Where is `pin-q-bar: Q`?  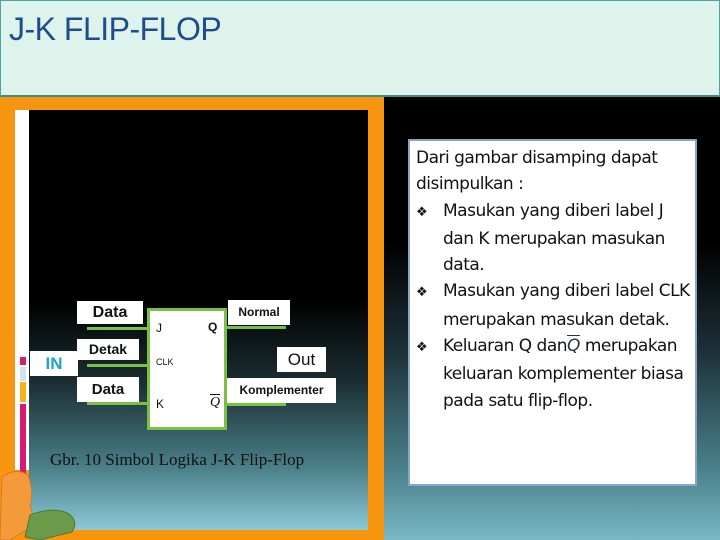
pin-q-bar: Q is located at coordinates (215, 402).